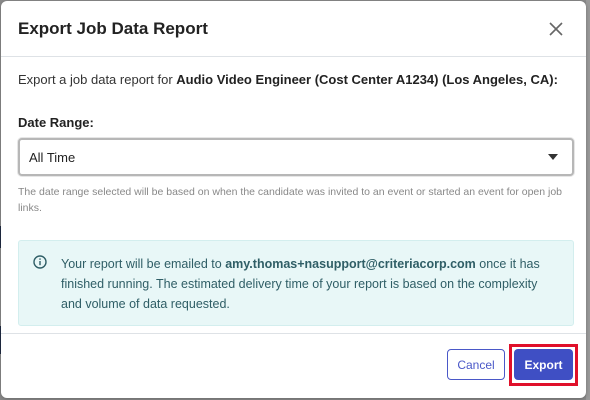 This screenshot has height=400, width=590. I want to click on intro-prefix: Export a job data report for, so click(97, 79).